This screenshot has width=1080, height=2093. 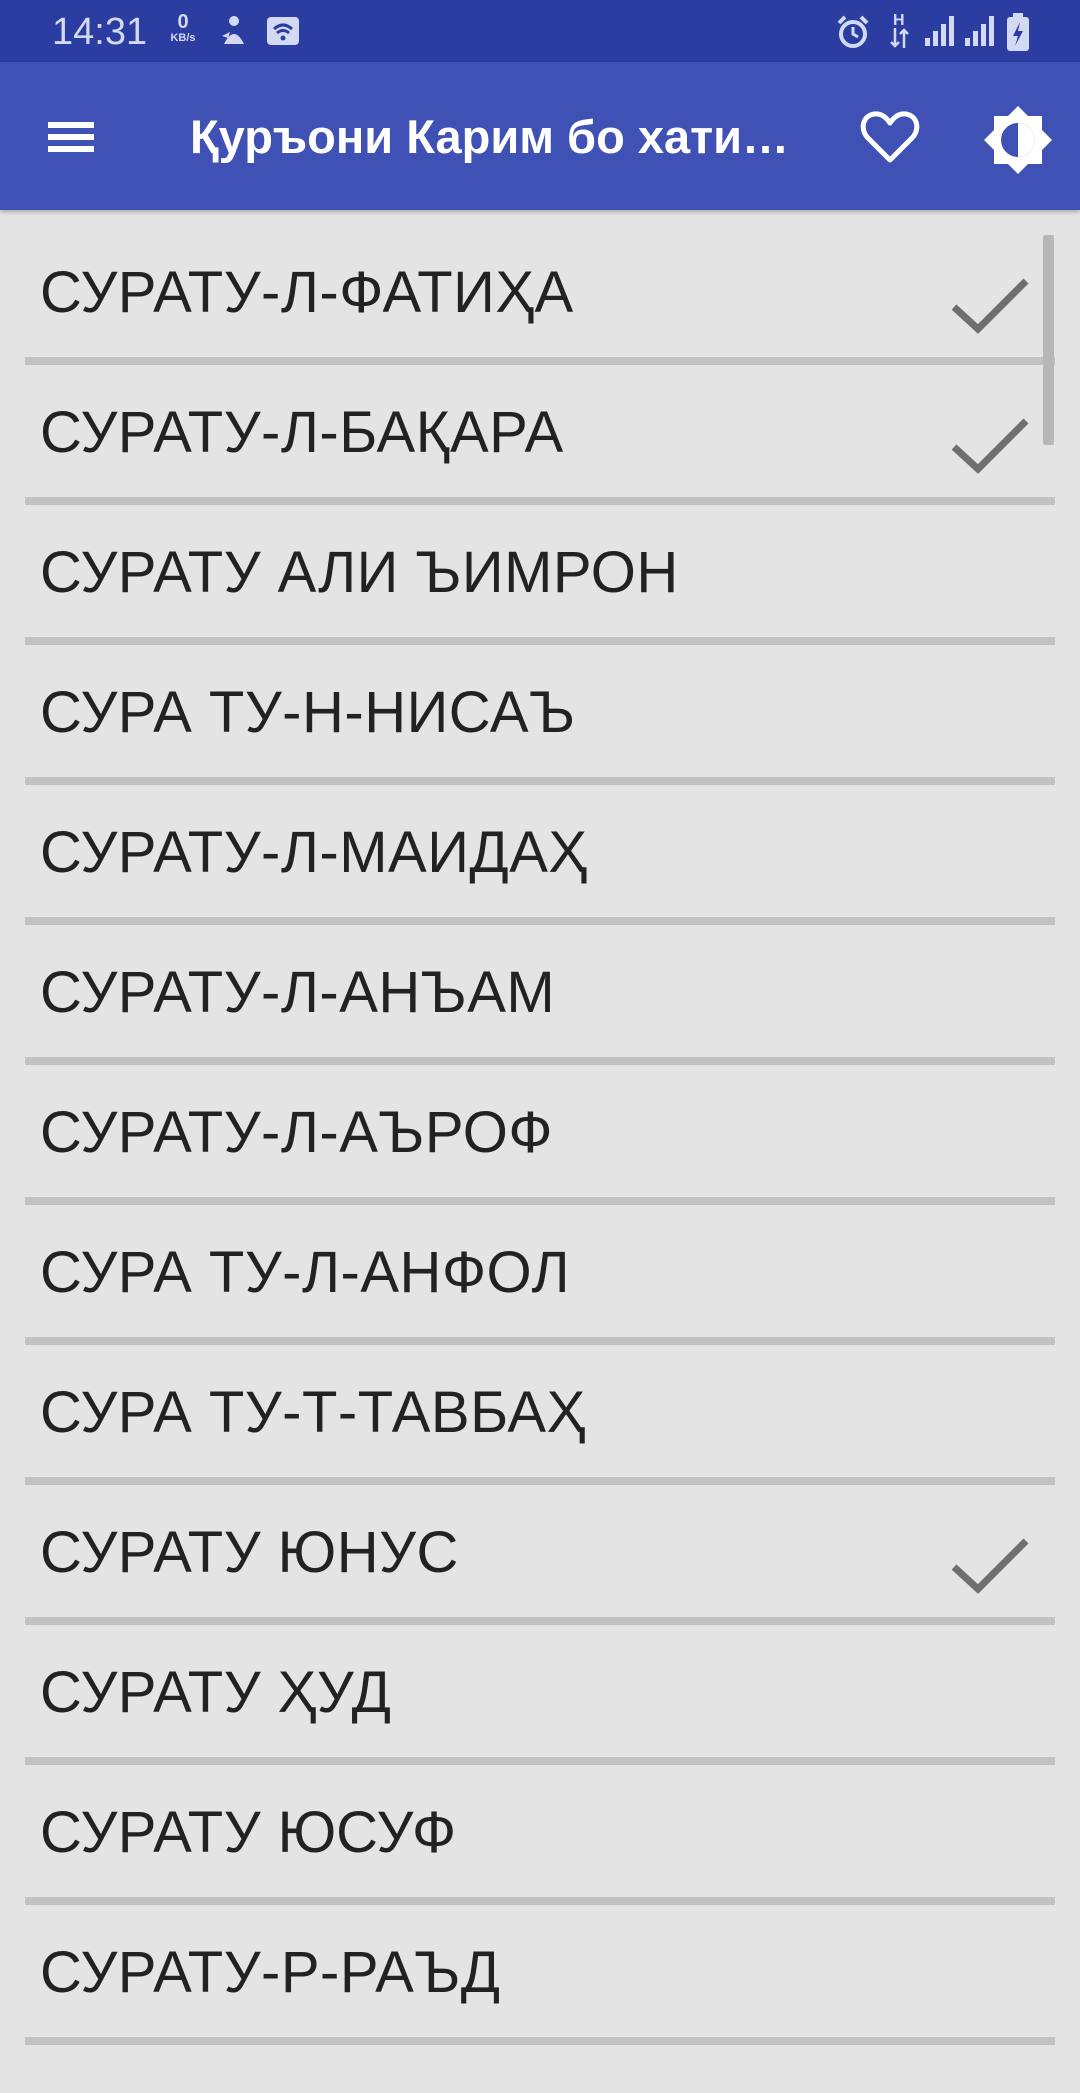 I want to click on wifi-hotspot-icon, so click(x=283, y=31).